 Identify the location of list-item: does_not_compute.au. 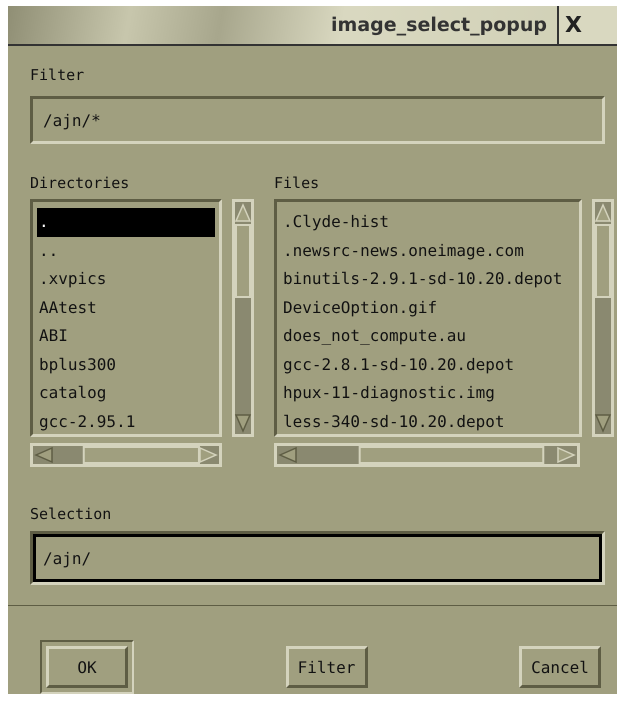
(428, 336).